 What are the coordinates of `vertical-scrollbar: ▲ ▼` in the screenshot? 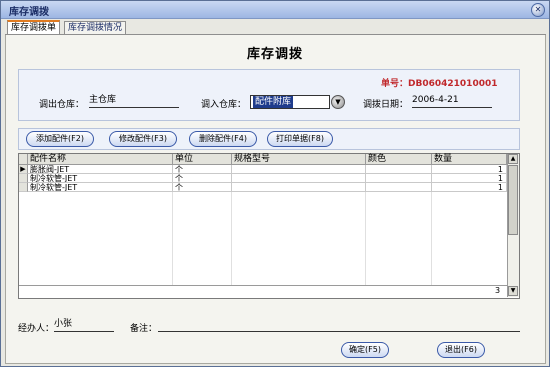 It's located at (513, 225).